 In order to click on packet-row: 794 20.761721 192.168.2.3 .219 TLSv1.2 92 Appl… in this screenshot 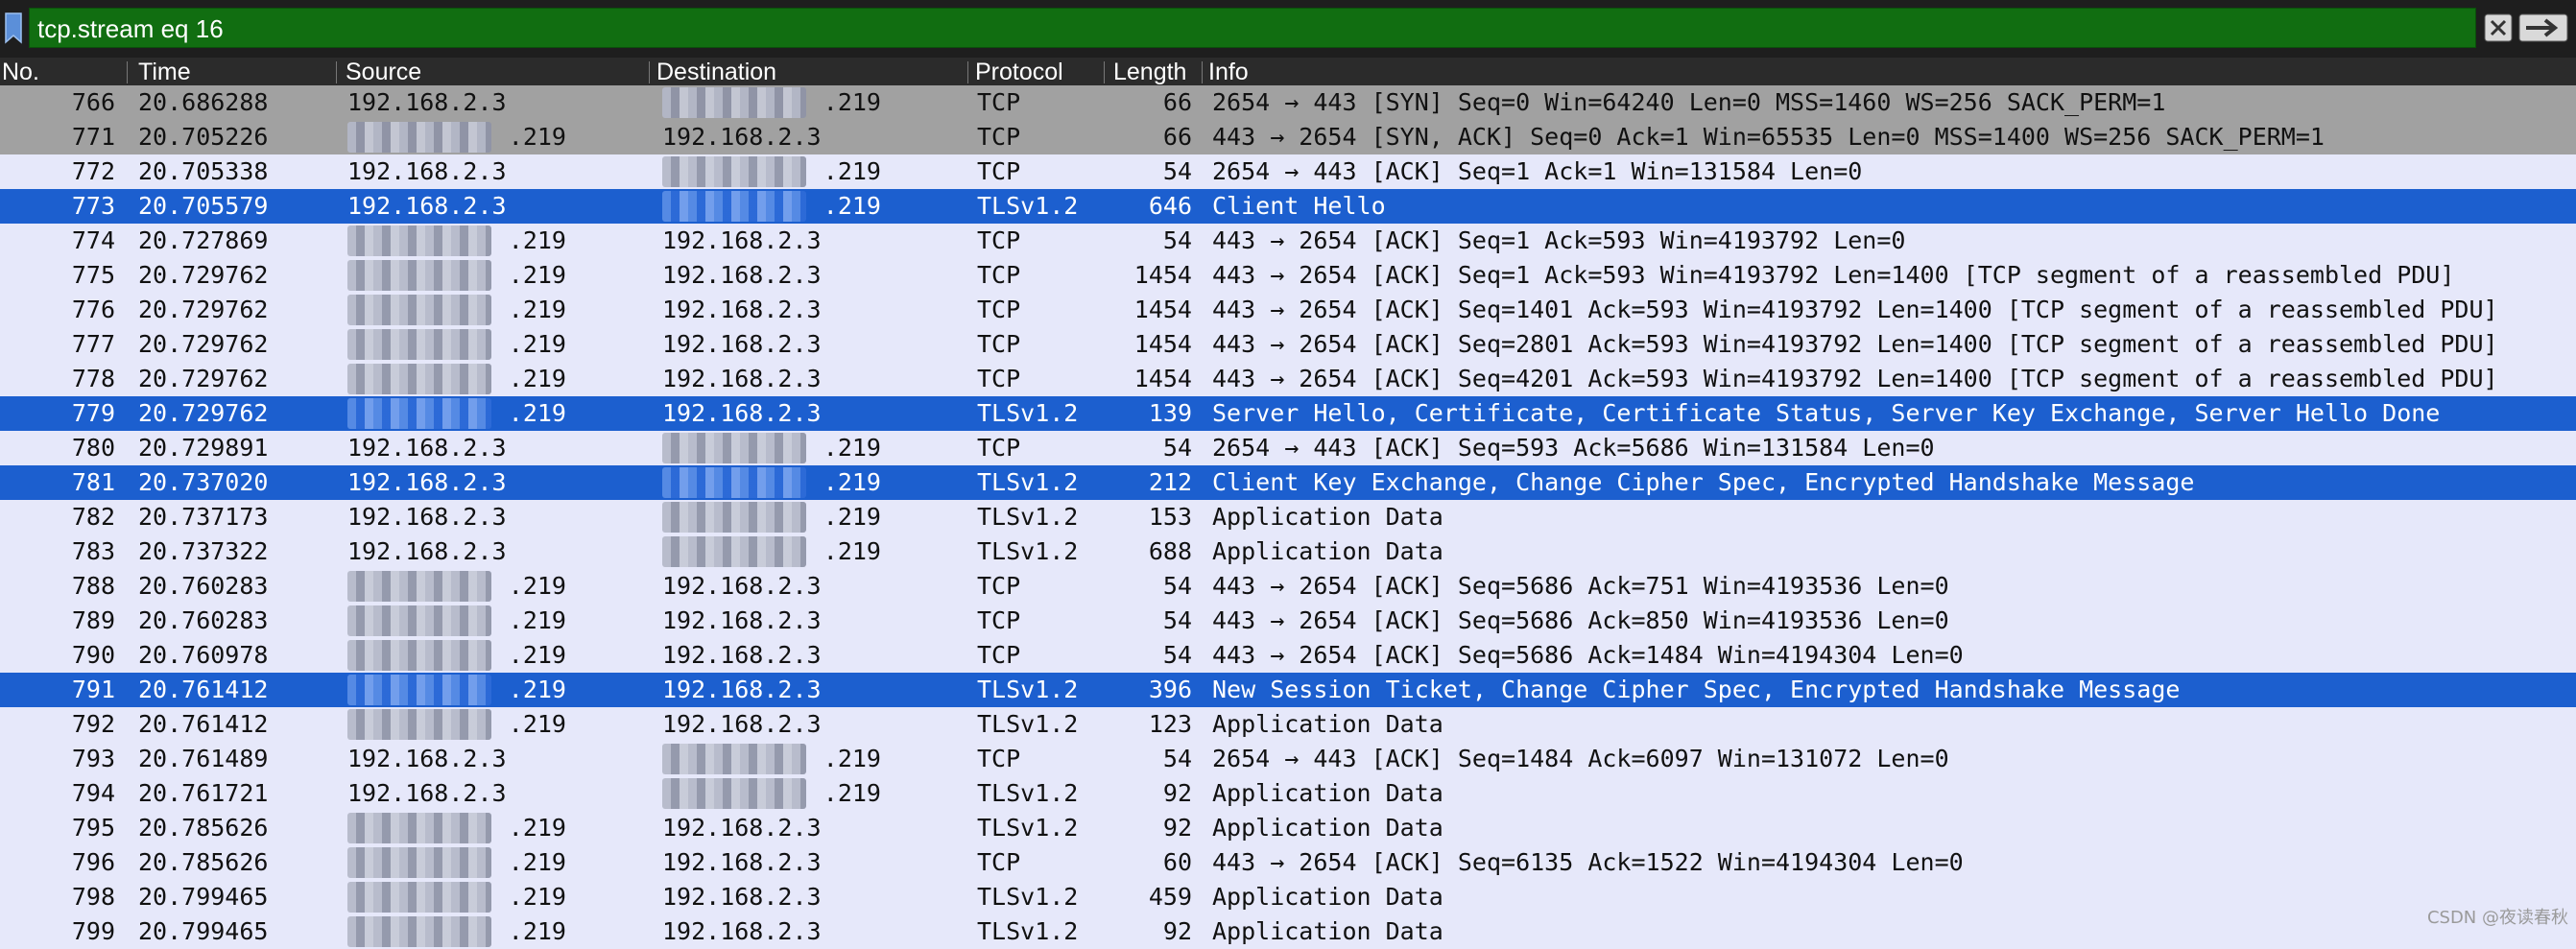, I will do `click(1288, 793)`.